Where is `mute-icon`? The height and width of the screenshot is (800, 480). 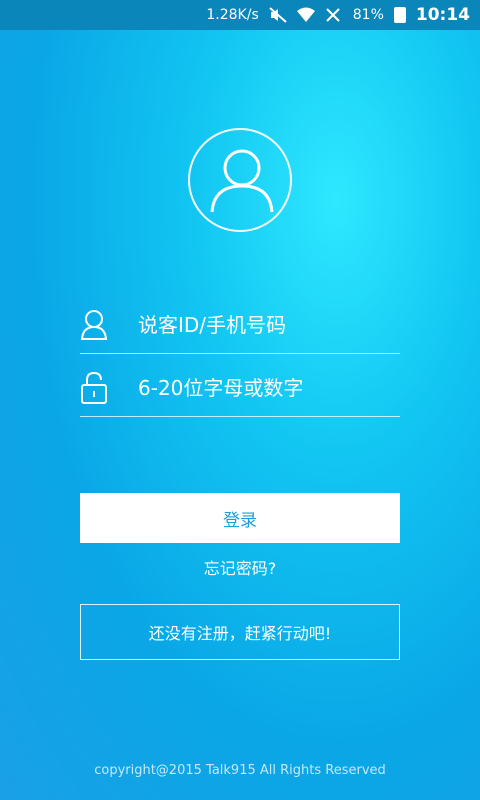 mute-icon is located at coordinates (278, 15).